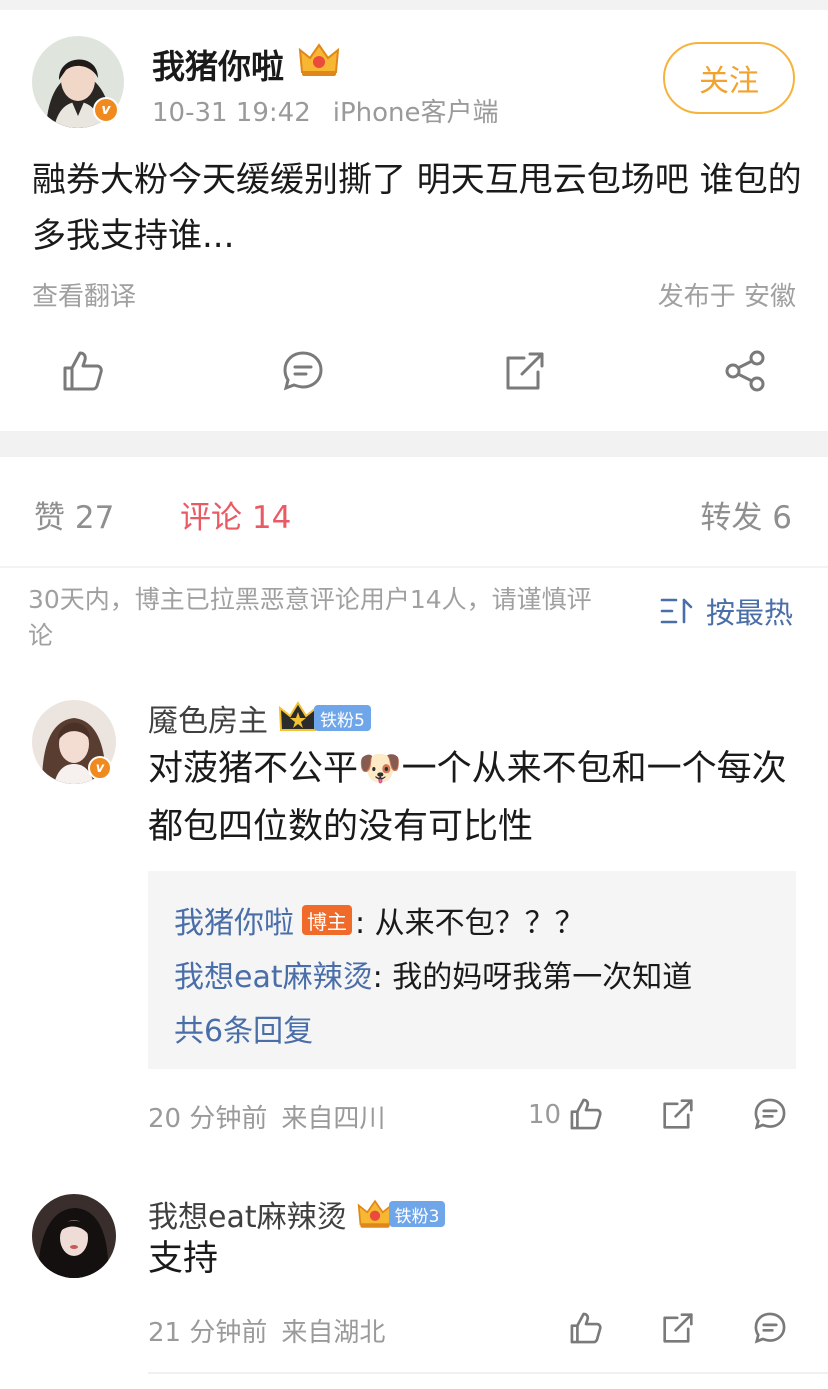  I want to click on author-name: 我猪你啦, so click(218, 64).